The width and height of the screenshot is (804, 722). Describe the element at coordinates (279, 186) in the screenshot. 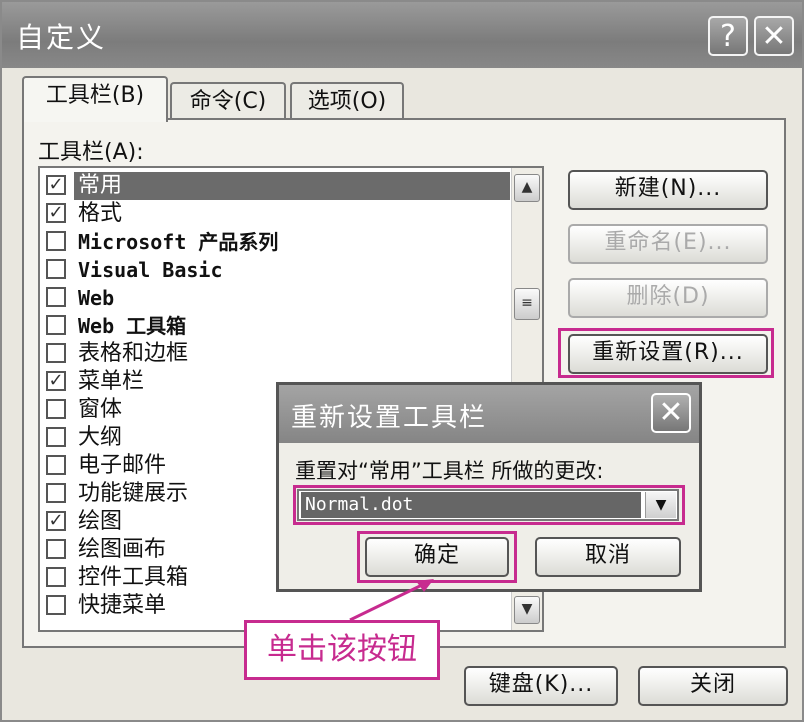

I see `list-item: ✓ 常用` at that location.